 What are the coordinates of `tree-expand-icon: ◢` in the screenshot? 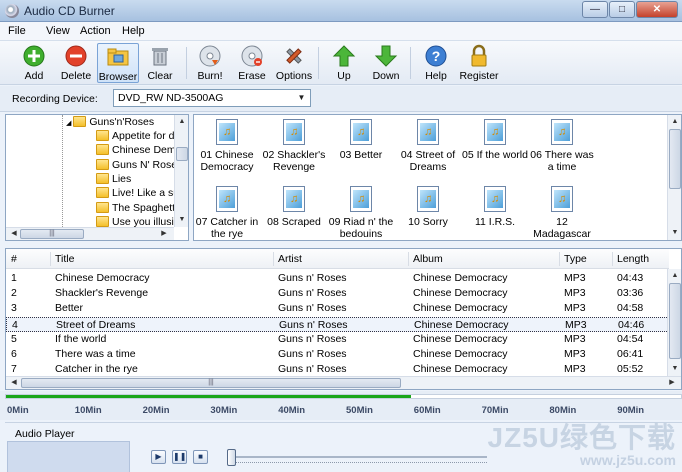 It's located at (68, 123).